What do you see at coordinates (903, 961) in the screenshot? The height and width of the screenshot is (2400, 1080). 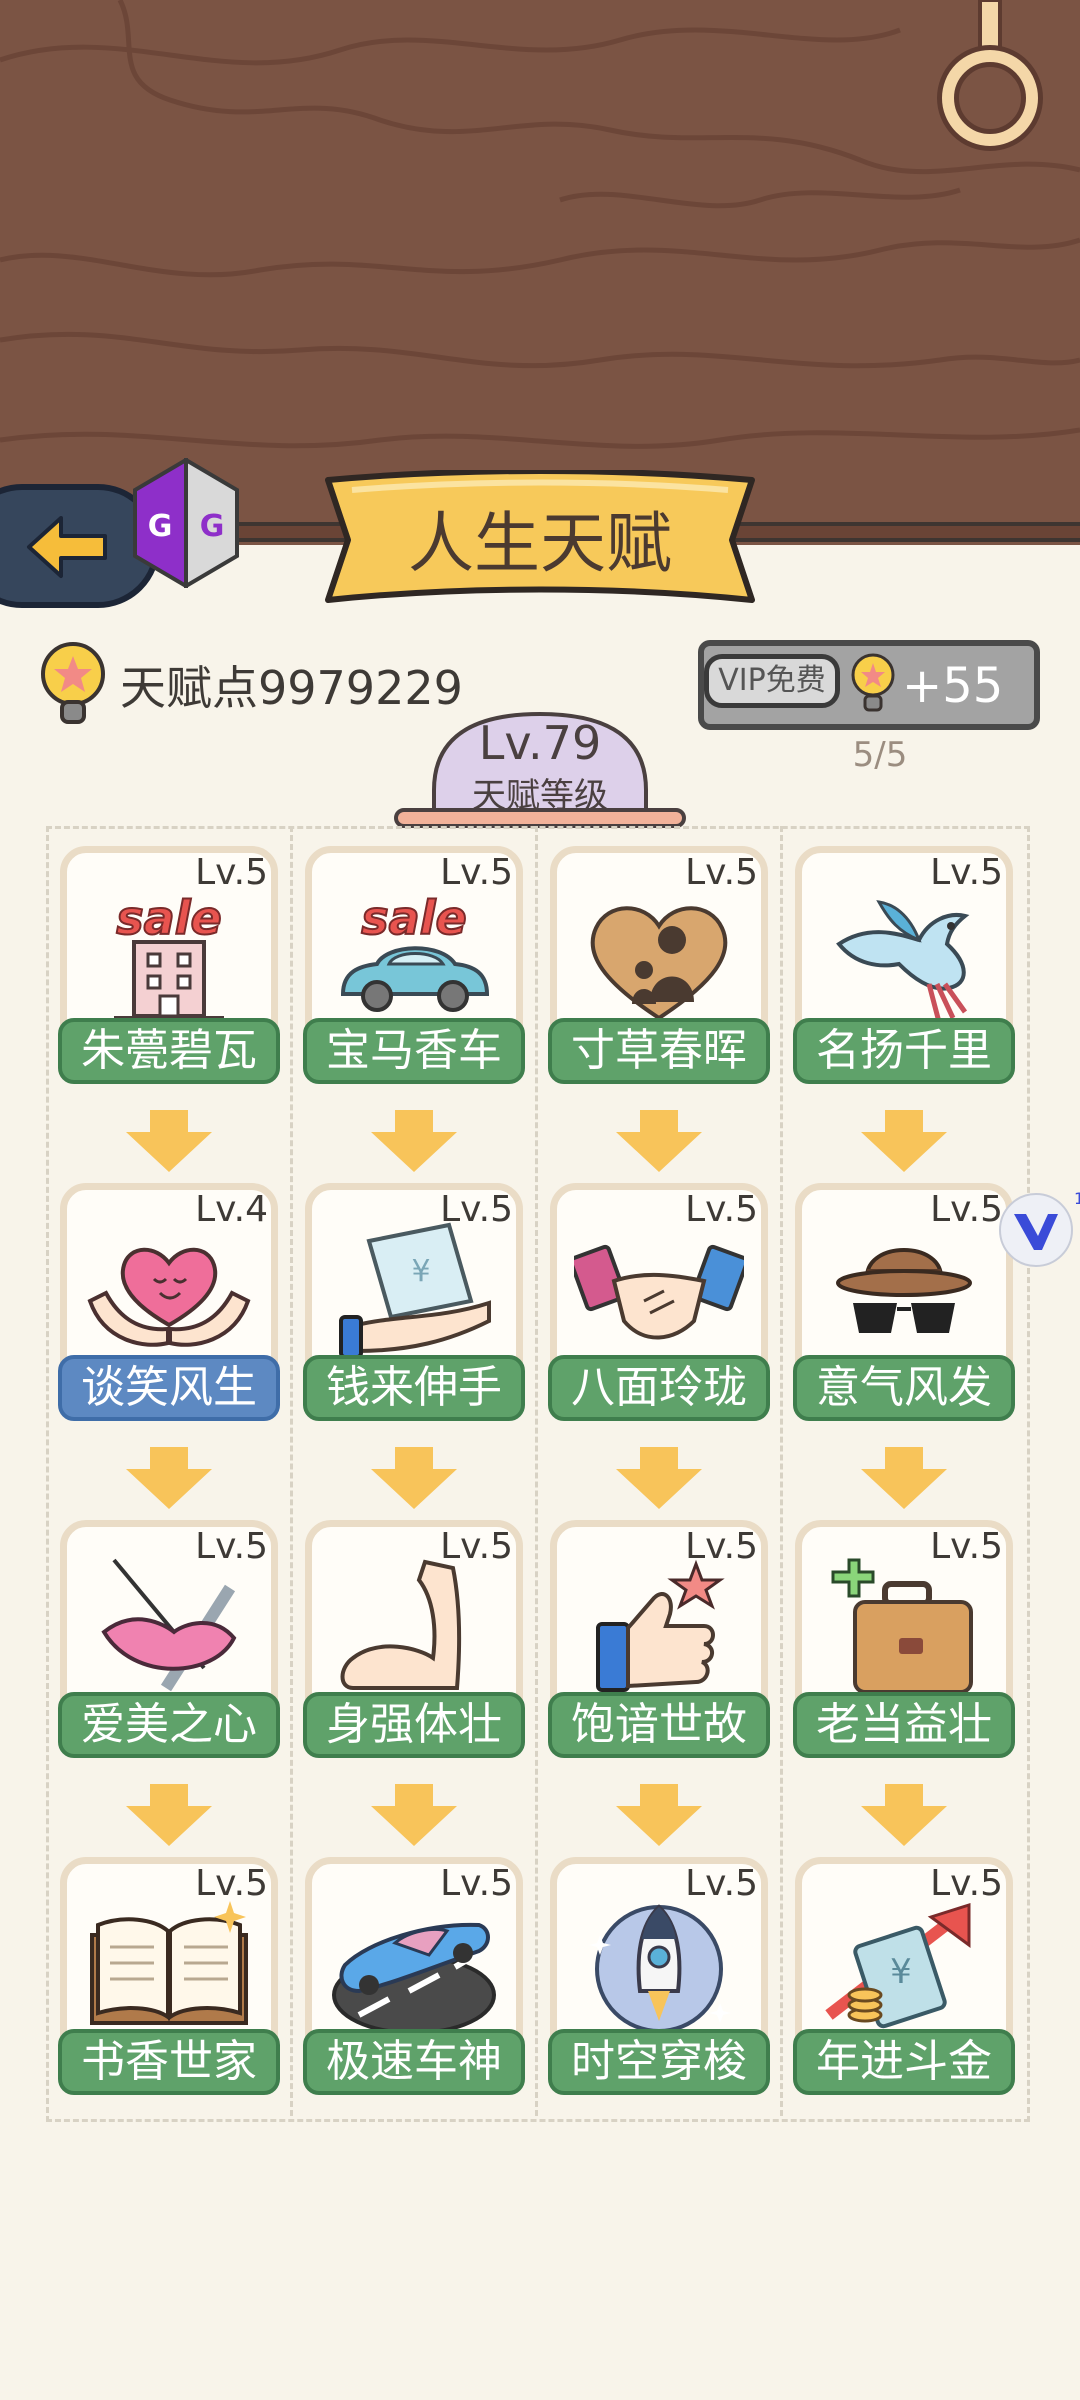 I see `bird-icon` at bounding box center [903, 961].